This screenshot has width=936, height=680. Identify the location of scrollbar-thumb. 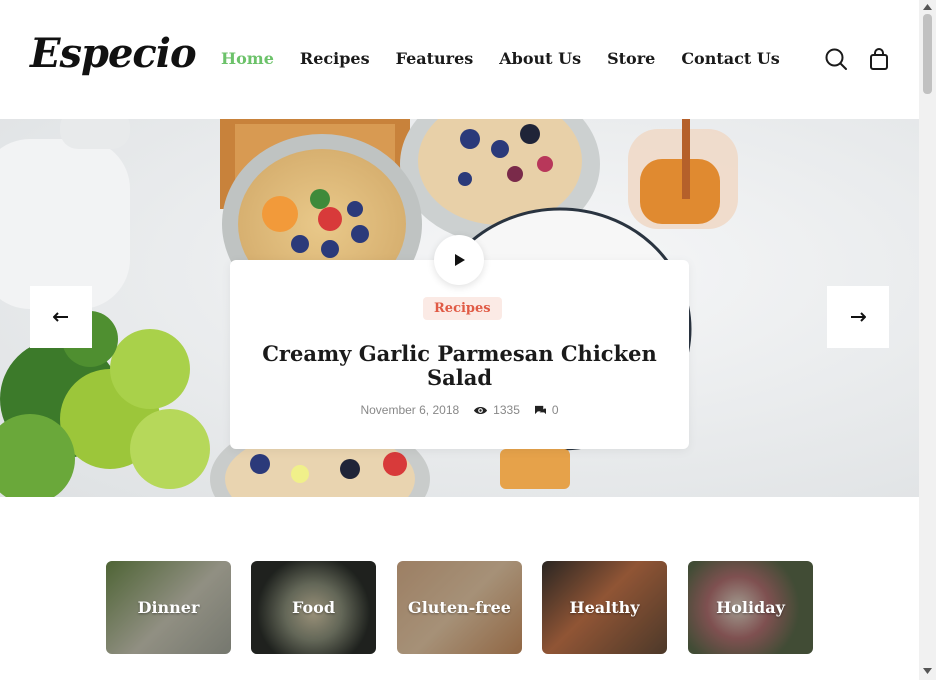
(927, 54).